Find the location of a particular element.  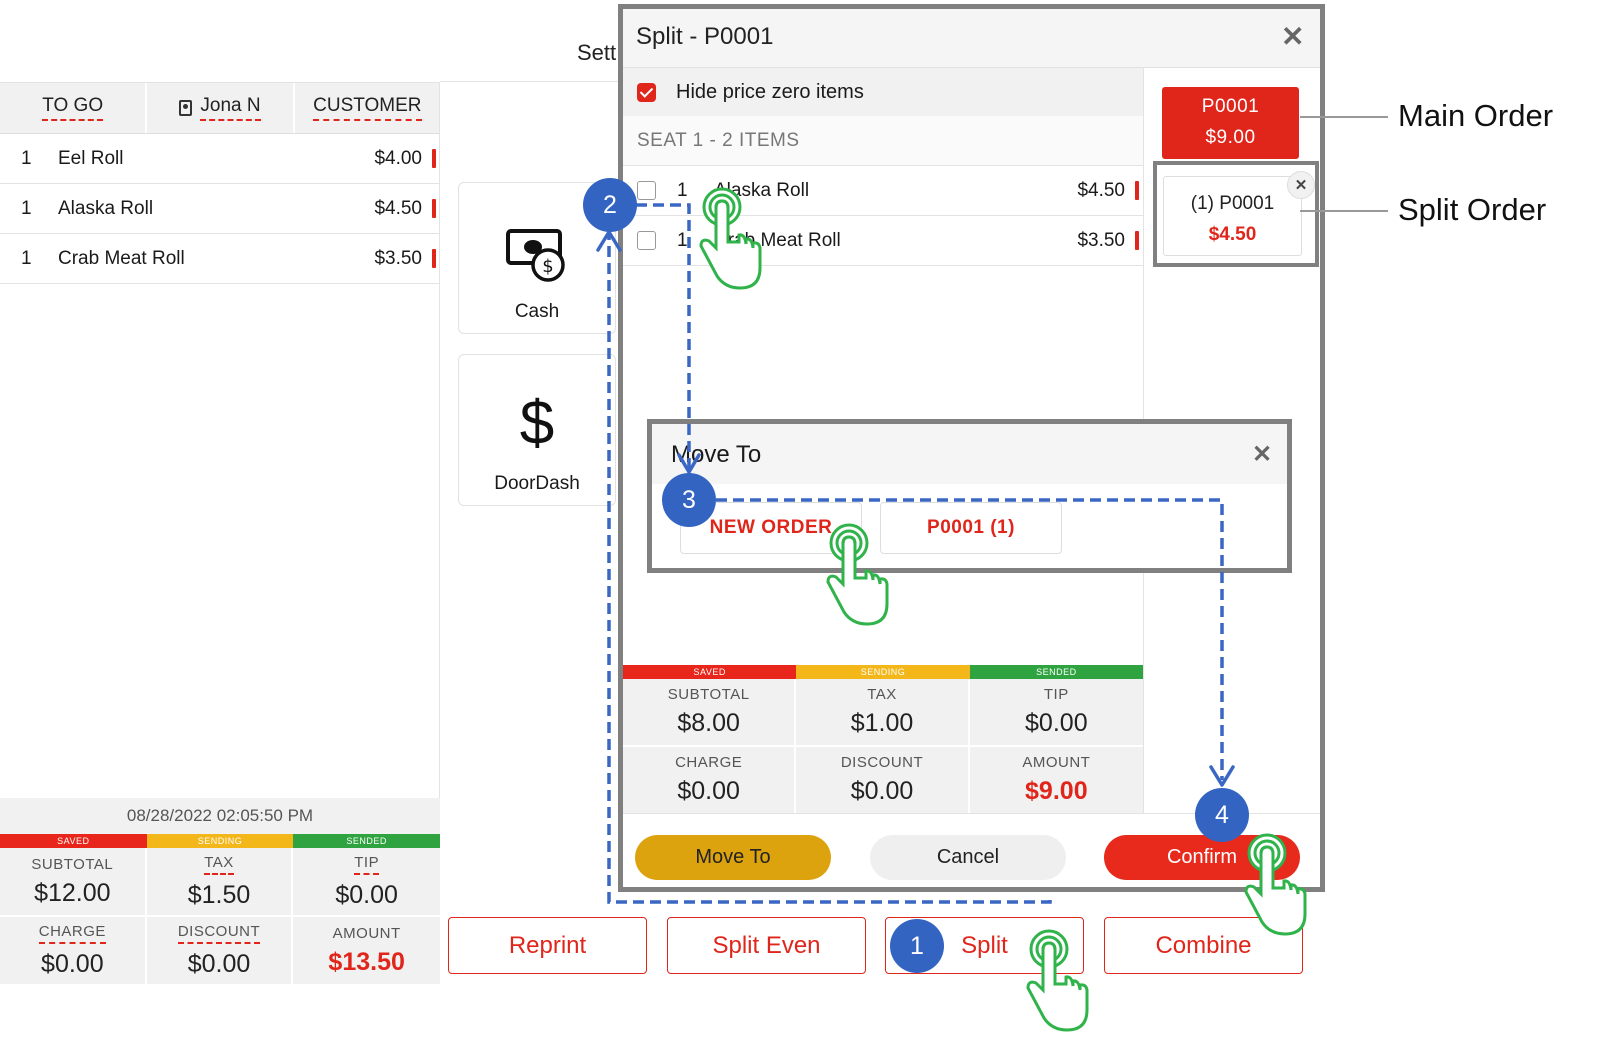

order-id: (1) P0001 is located at coordinates (1232, 203).